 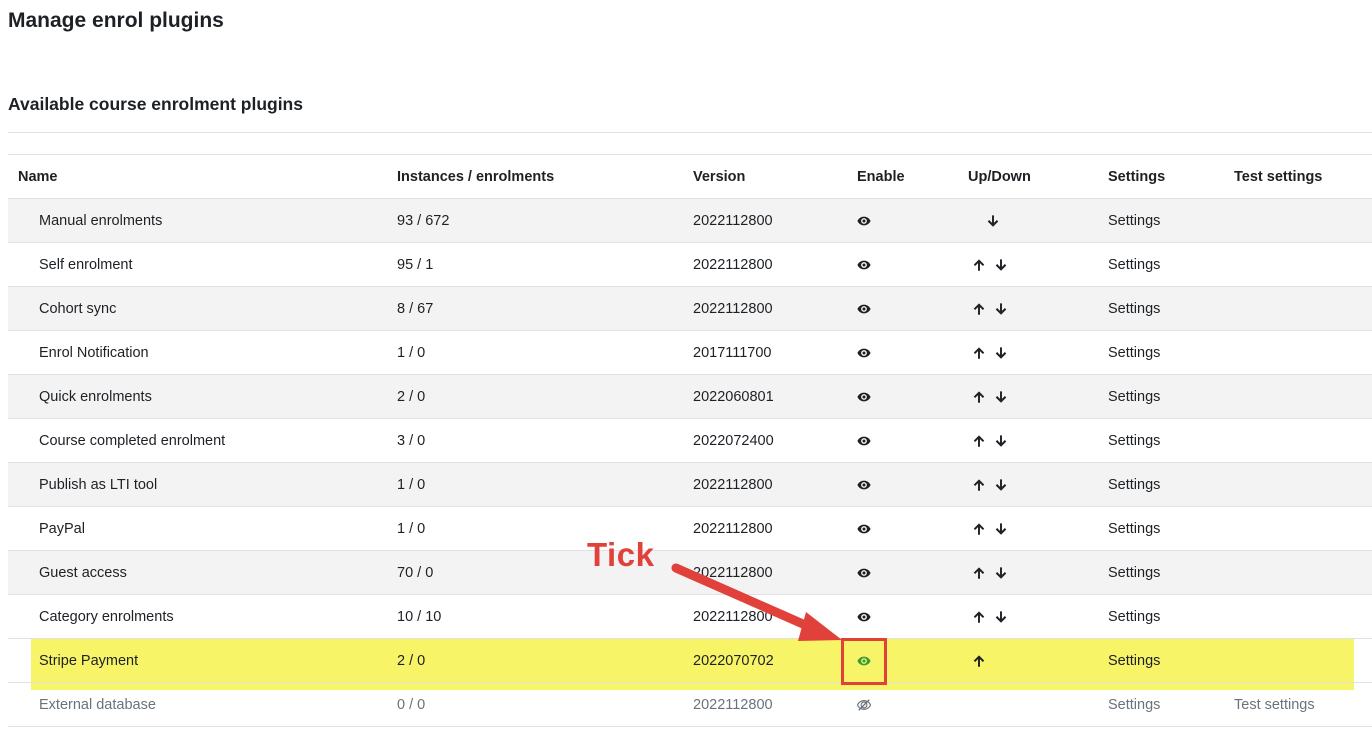 What do you see at coordinates (197, 396) in the screenshot?
I see `plugin-name: Quick enrolments` at bounding box center [197, 396].